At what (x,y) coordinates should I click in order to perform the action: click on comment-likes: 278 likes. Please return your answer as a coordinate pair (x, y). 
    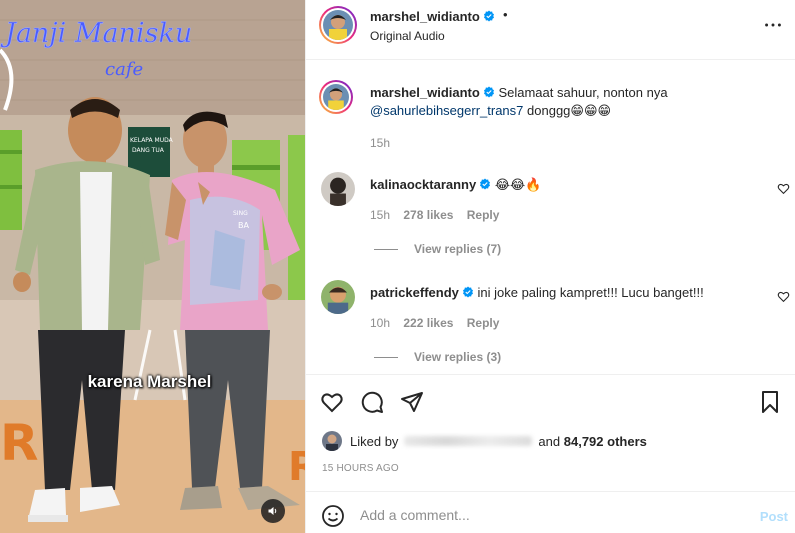
    Looking at the image, I should click on (428, 215).